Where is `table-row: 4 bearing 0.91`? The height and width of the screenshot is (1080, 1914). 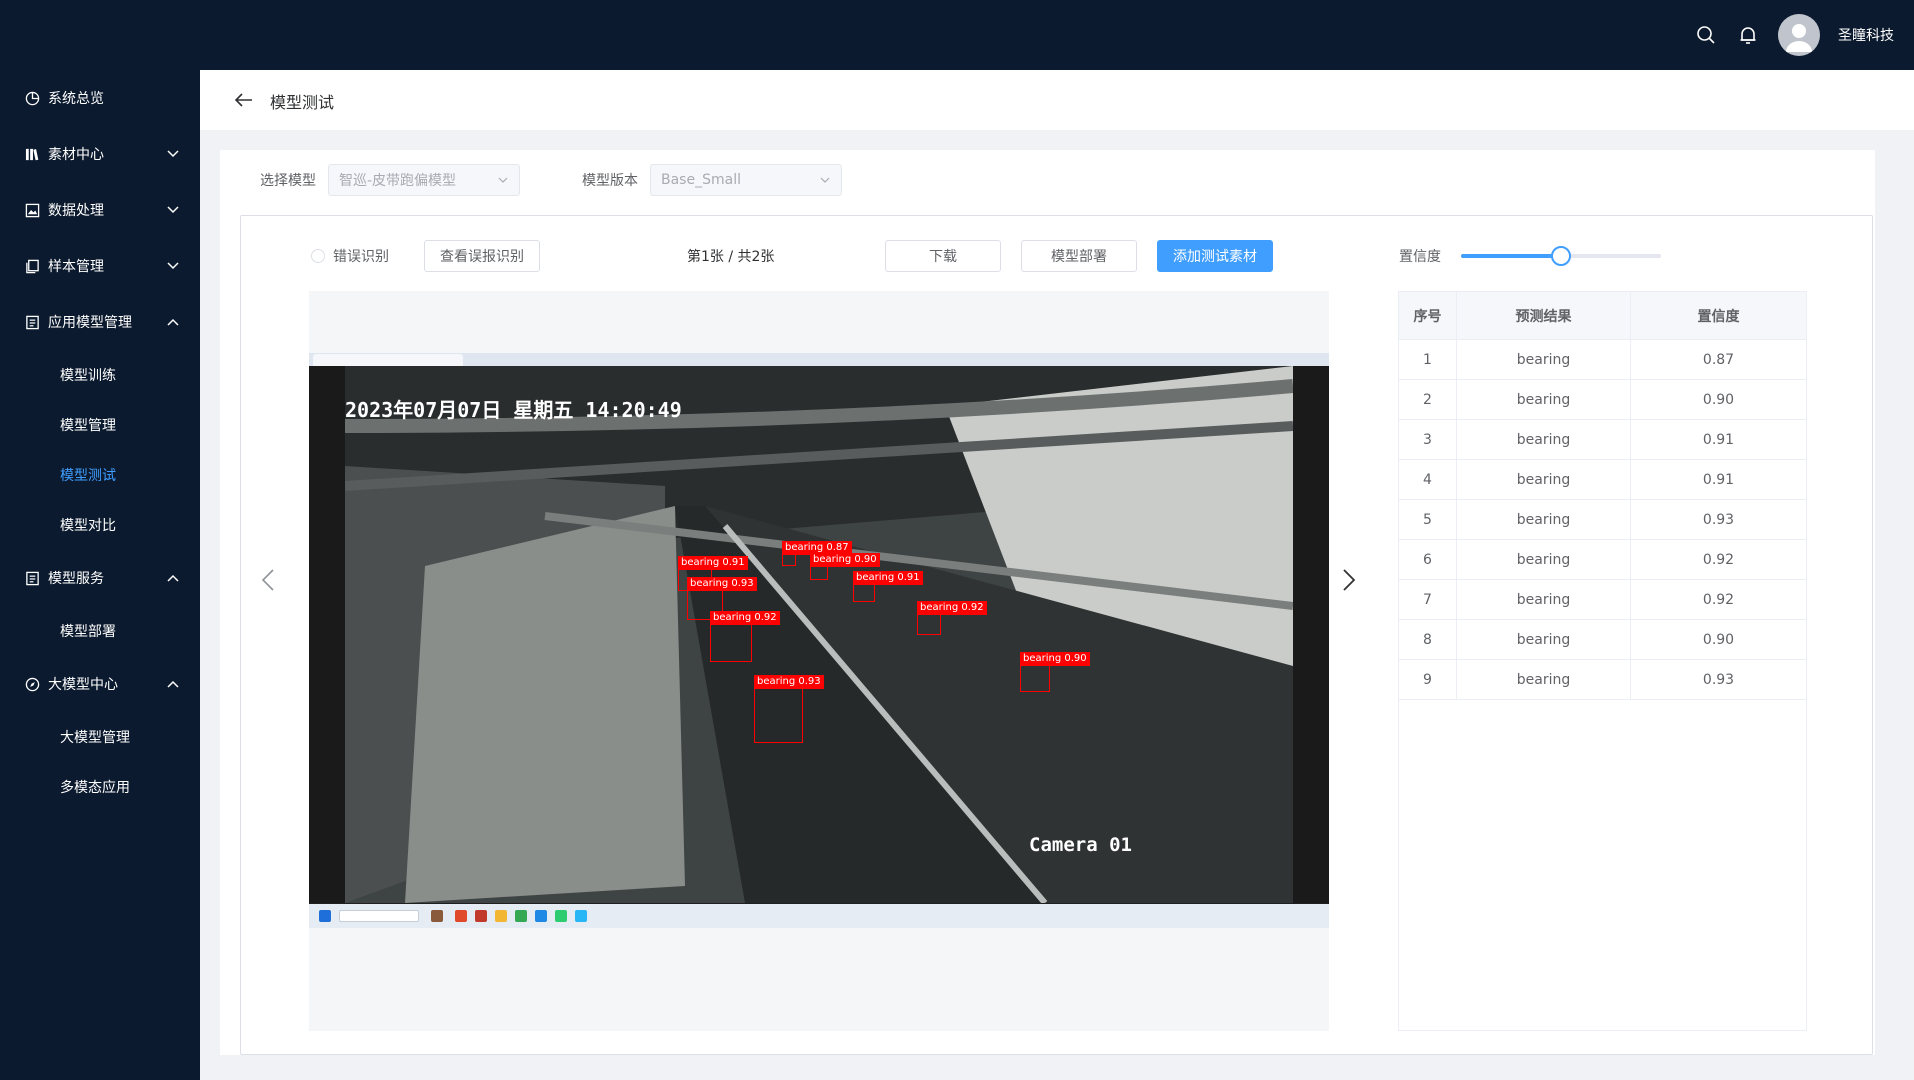
table-row: 4 bearing 0.91 is located at coordinates (1602, 480).